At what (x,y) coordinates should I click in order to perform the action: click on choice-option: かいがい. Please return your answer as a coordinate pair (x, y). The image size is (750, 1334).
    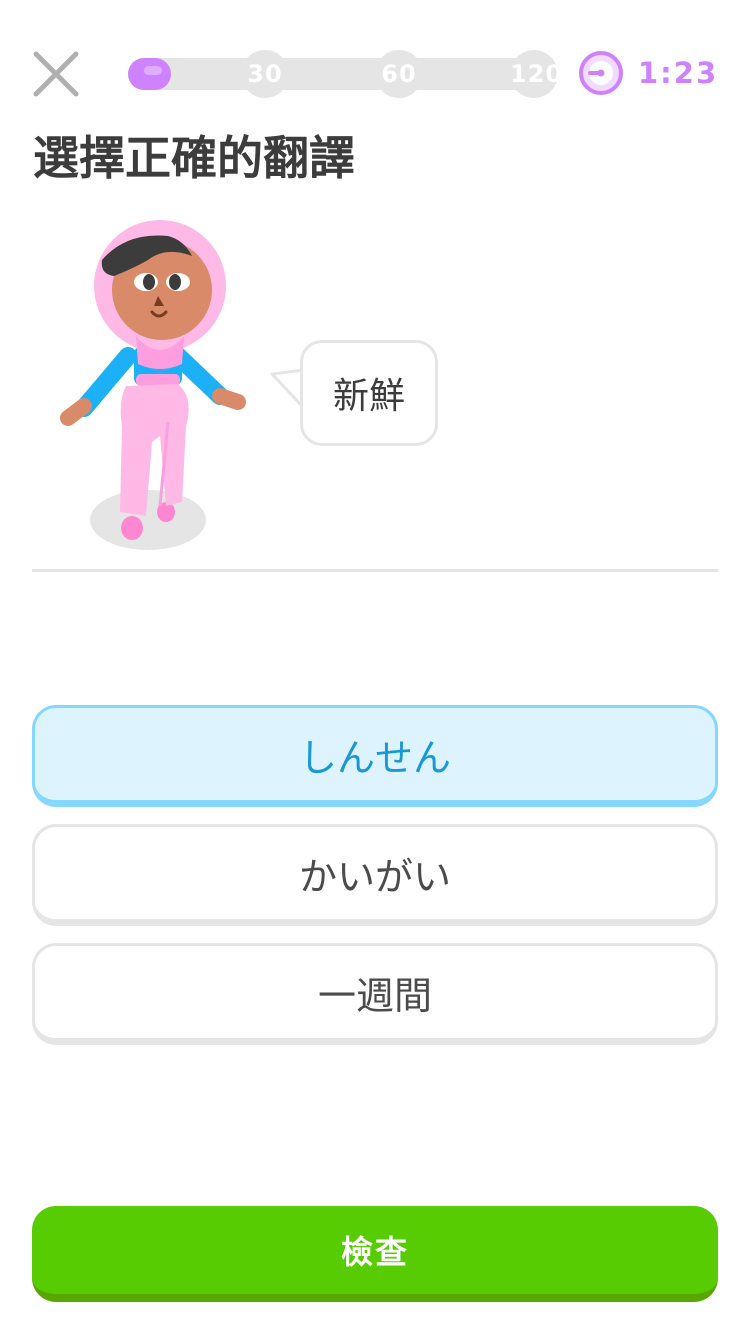
    Looking at the image, I should click on (375, 875).